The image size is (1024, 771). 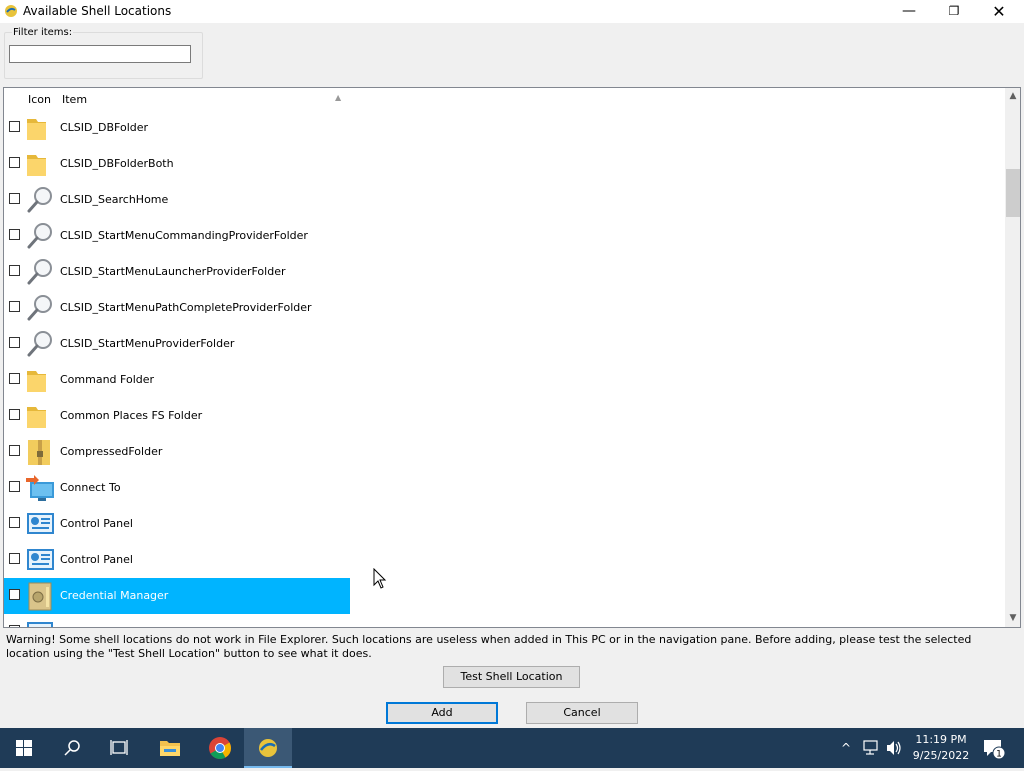 What do you see at coordinates (894, 748) in the screenshot?
I see `volume-icon` at bounding box center [894, 748].